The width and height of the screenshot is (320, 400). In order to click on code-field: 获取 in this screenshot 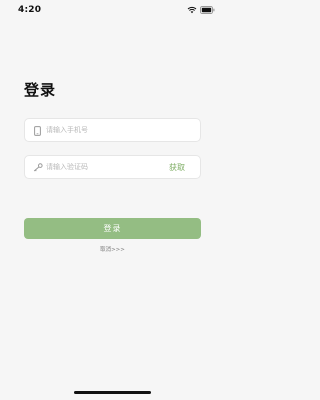, I will do `click(112, 167)`.